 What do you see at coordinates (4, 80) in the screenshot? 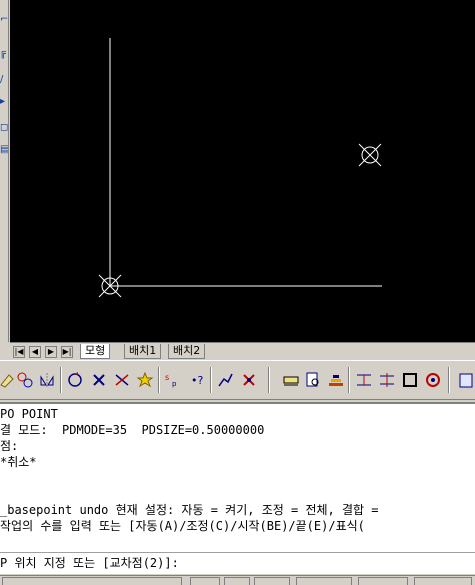
I see `arc-tool-icon: /` at bounding box center [4, 80].